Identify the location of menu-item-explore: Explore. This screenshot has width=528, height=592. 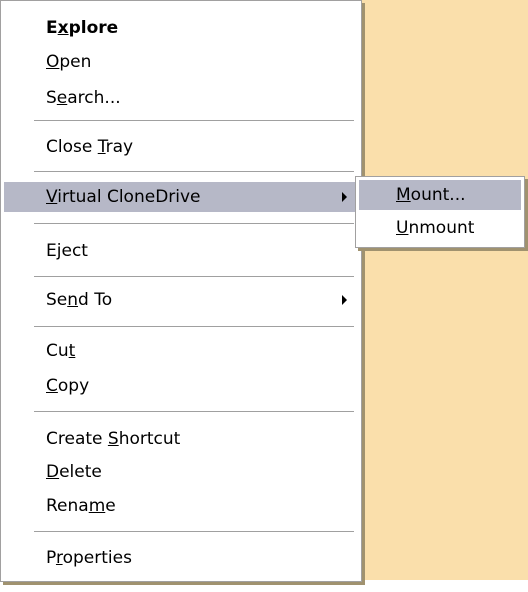
(181, 28).